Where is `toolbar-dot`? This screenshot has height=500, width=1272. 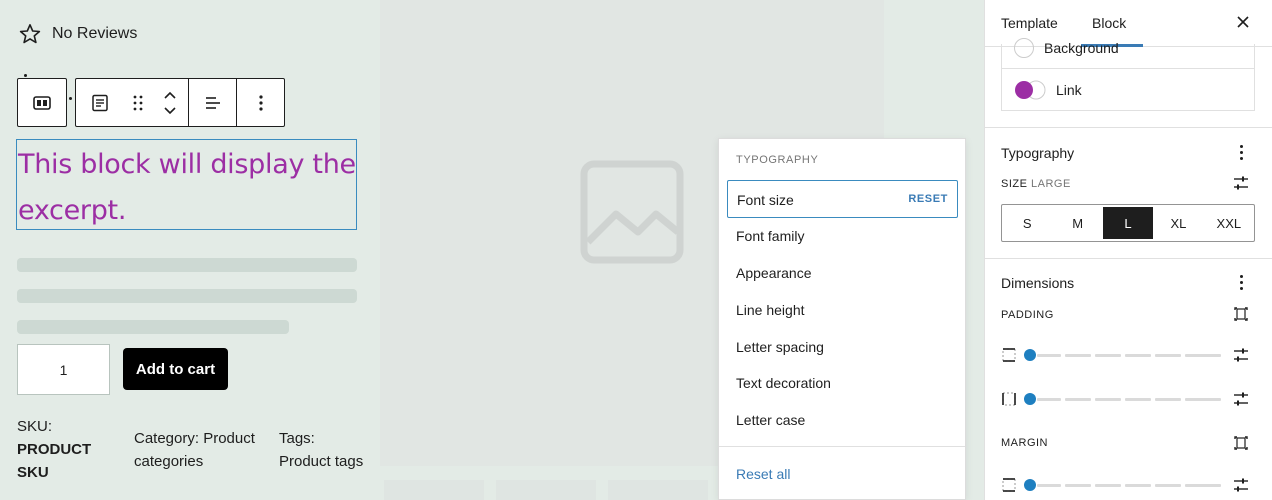
toolbar-dot is located at coordinates (25, 75).